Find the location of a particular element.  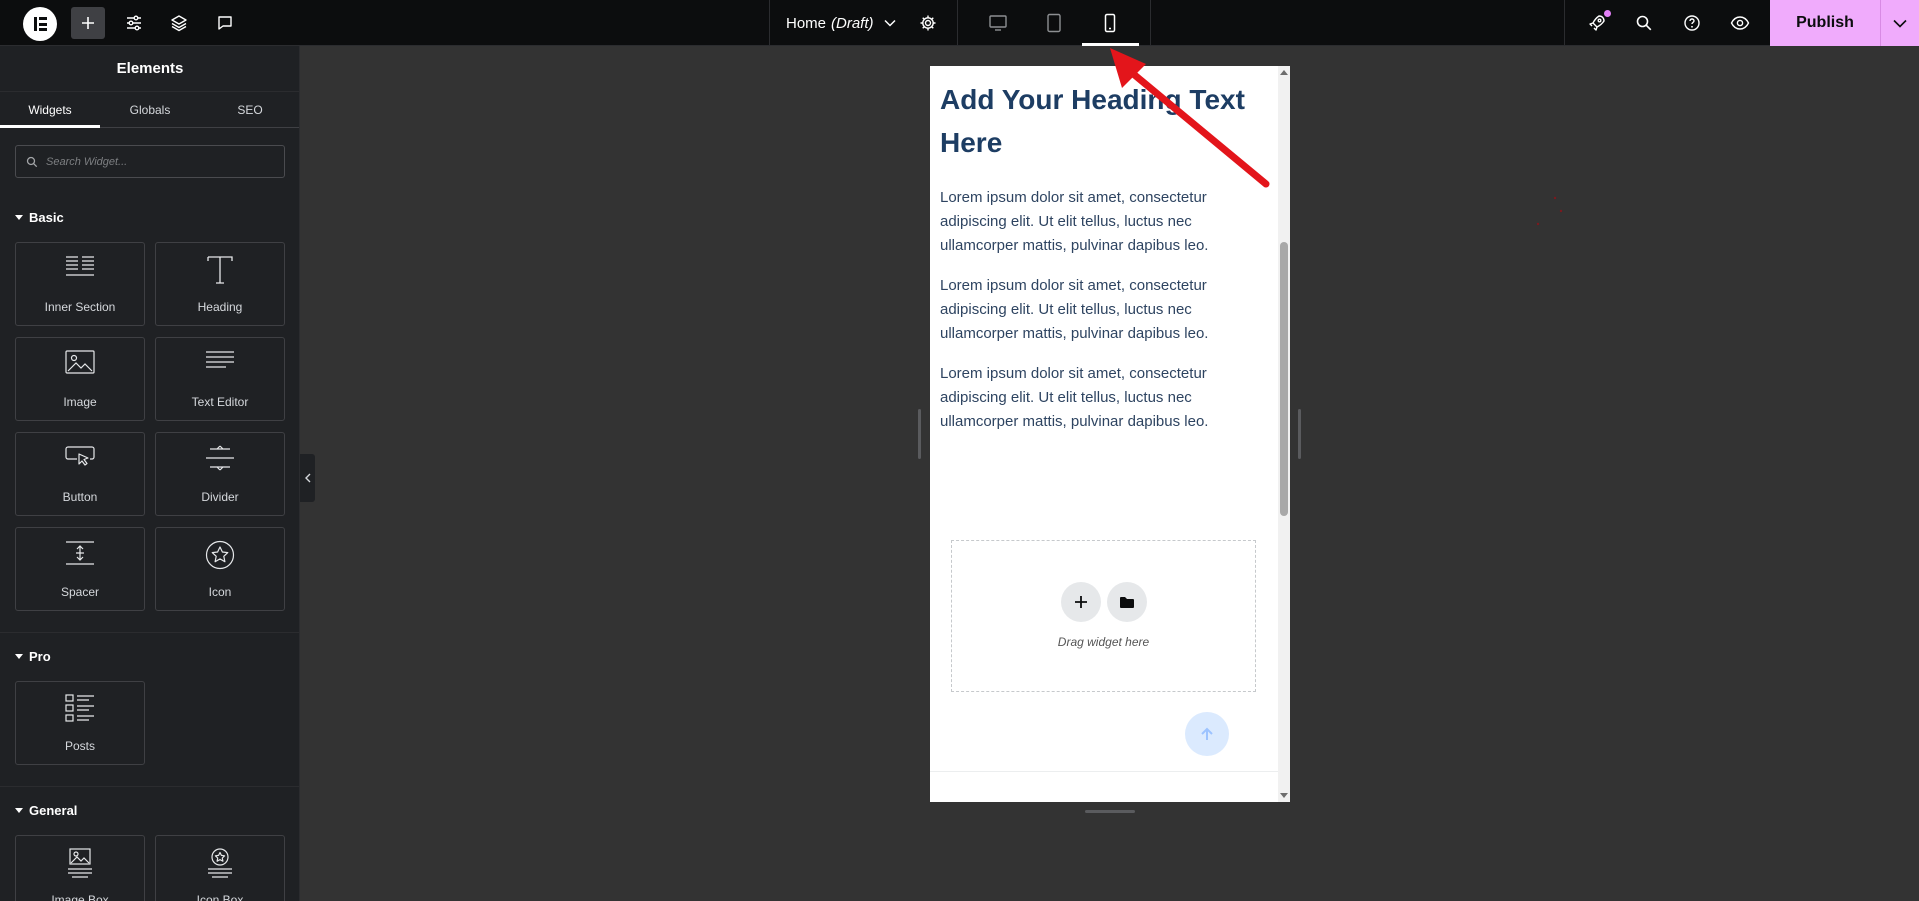

eye-icon is located at coordinates (1740, 23).